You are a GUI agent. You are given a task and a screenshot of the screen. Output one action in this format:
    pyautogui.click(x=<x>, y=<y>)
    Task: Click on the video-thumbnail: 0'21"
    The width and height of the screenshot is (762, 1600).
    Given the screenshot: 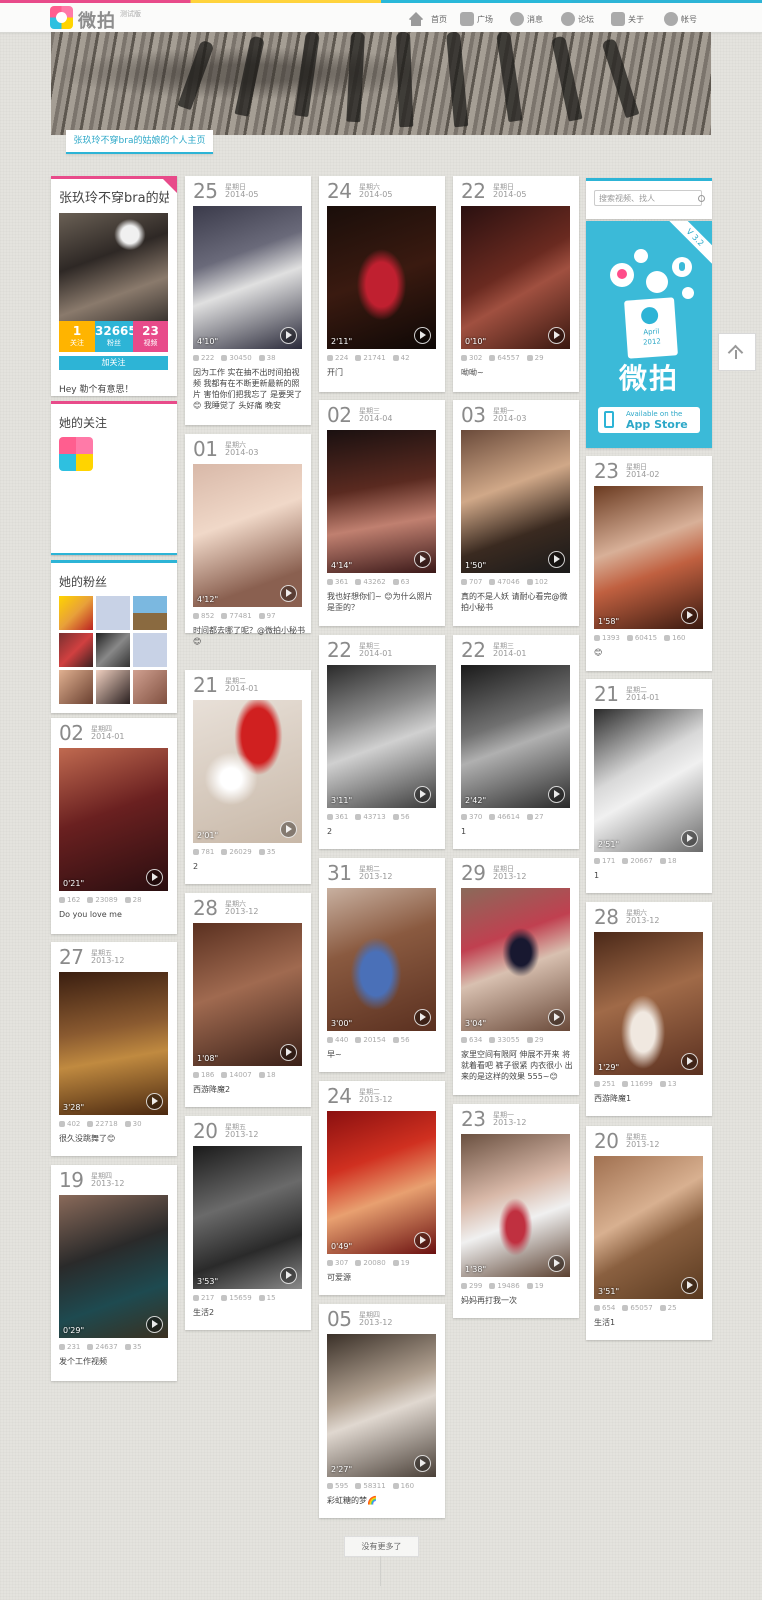 What is the action you would take?
    pyautogui.click(x=113, y=819)
    